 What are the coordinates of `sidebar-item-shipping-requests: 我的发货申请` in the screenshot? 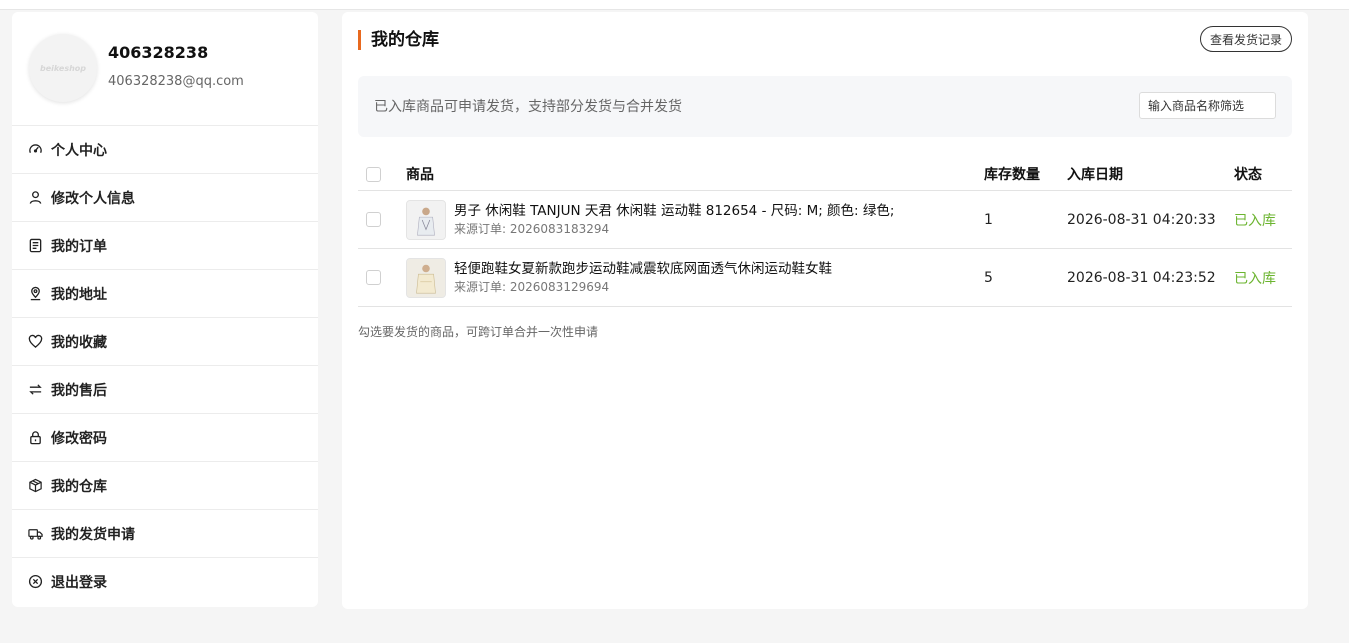 It's located at (165, 534).